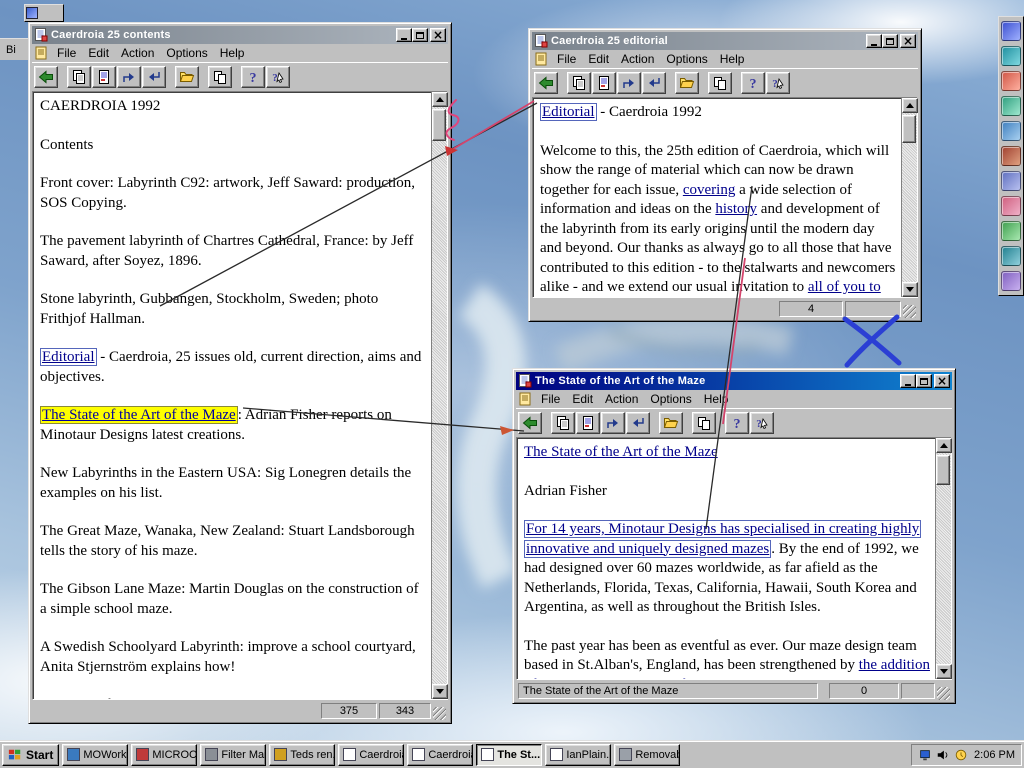  What do you see at coordinates (725, 41) in the screenshot?
I see `title-bar: Caerdroia 25 editorial ×` at bounding box center [725, 41].